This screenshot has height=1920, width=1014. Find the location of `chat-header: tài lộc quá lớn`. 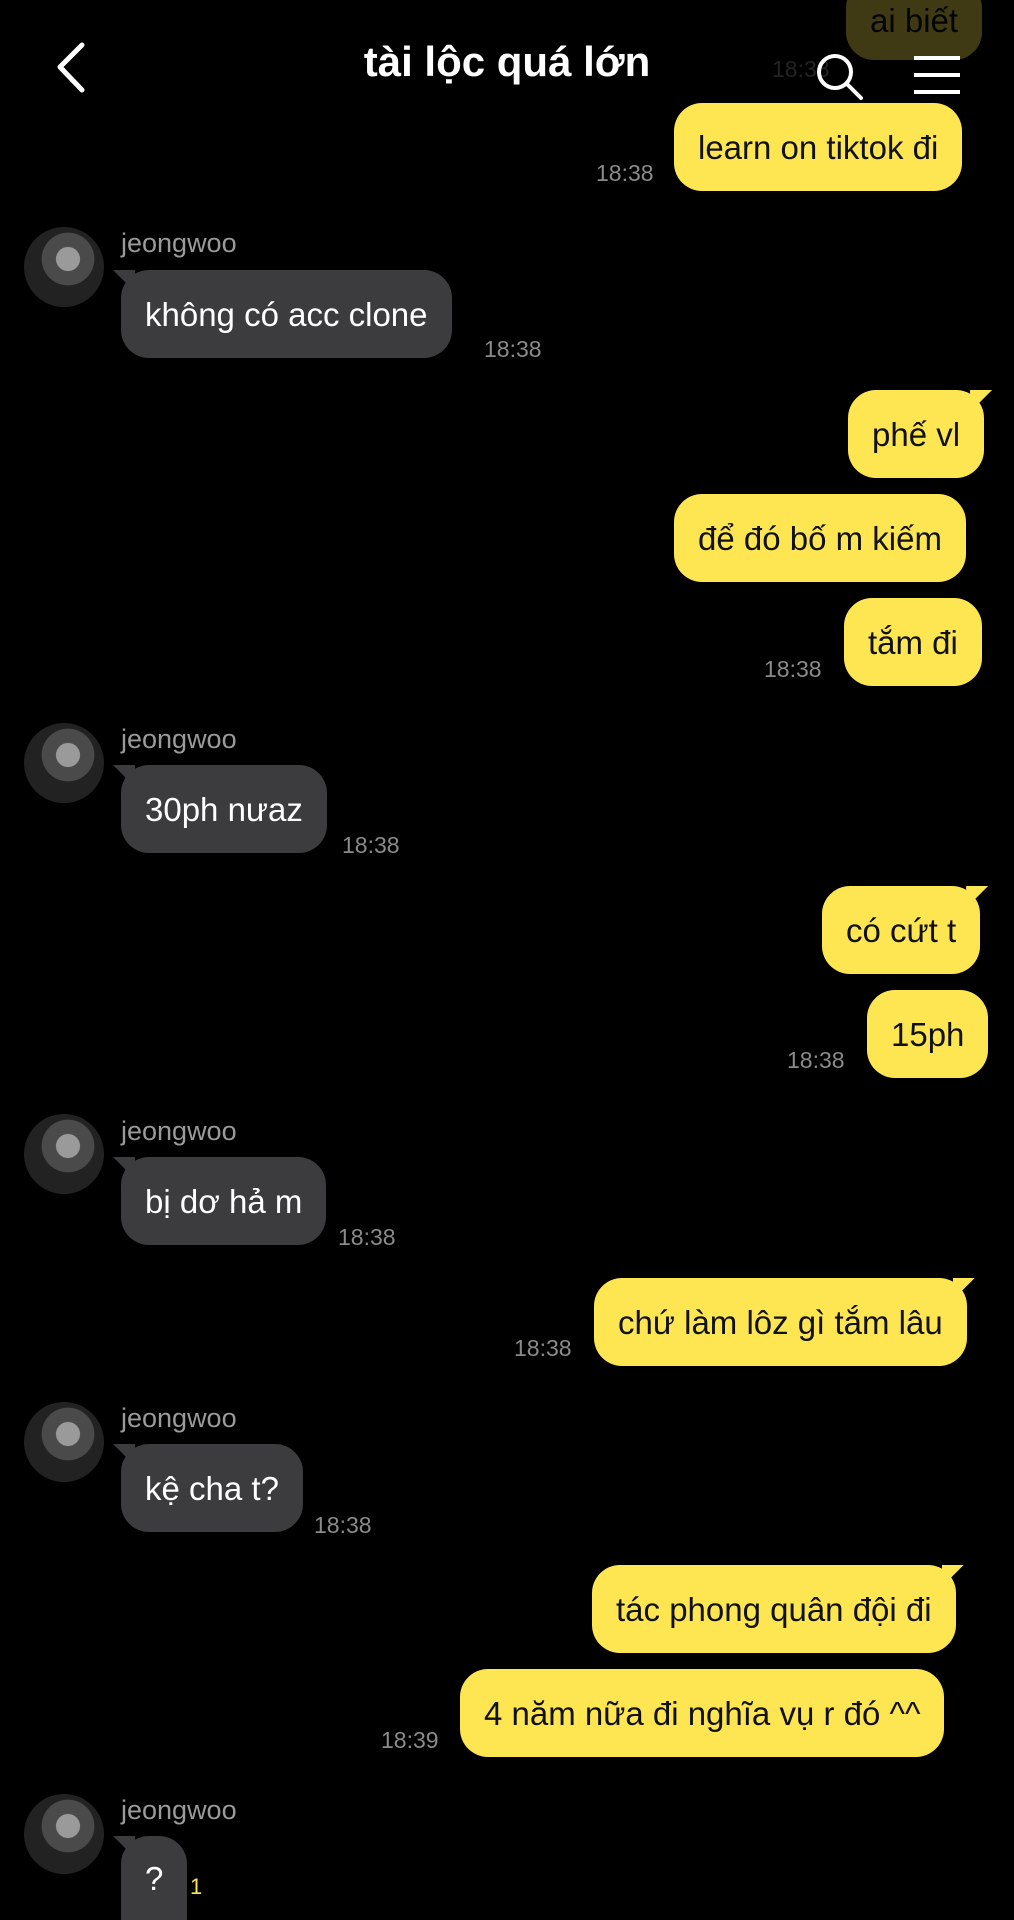

chat-header: tài lộc quá lớn is located at coordinates (507, 67).